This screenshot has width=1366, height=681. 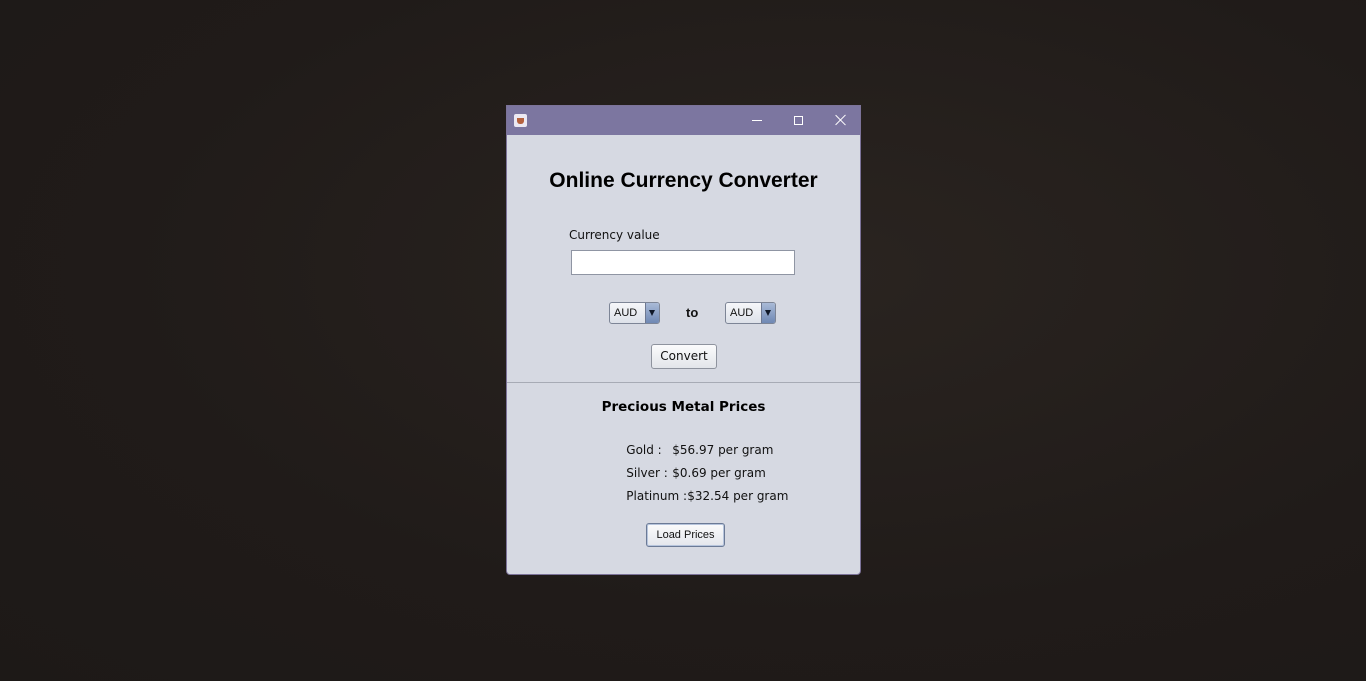 I want to click on maximize-icon, so click(x=798, y=120).